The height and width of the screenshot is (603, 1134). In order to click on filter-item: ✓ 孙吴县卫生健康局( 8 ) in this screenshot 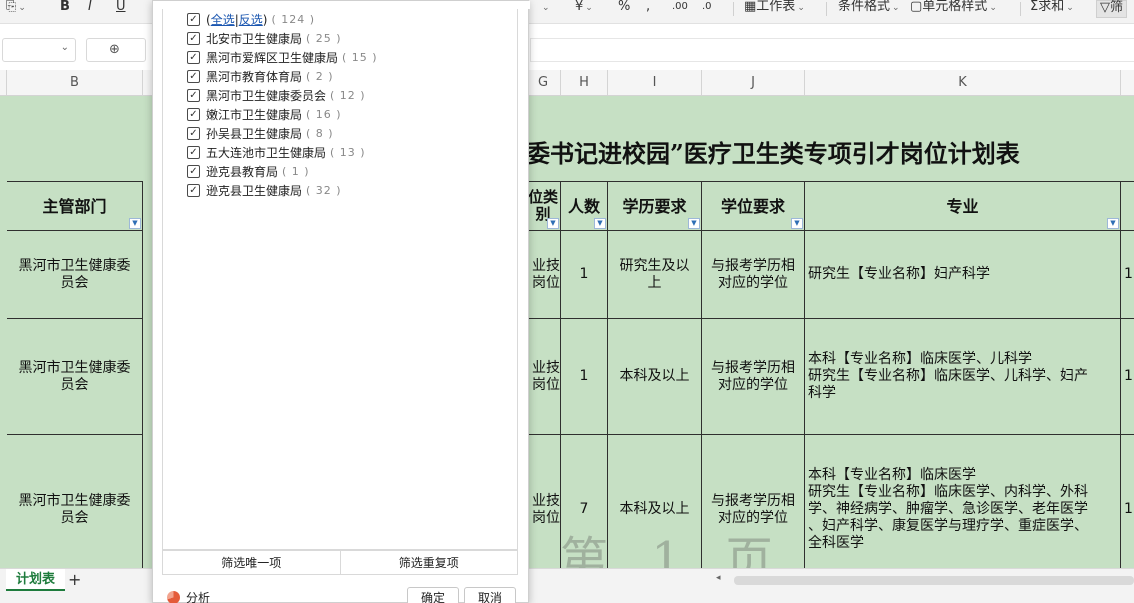, I will do `click(260, 133)`.